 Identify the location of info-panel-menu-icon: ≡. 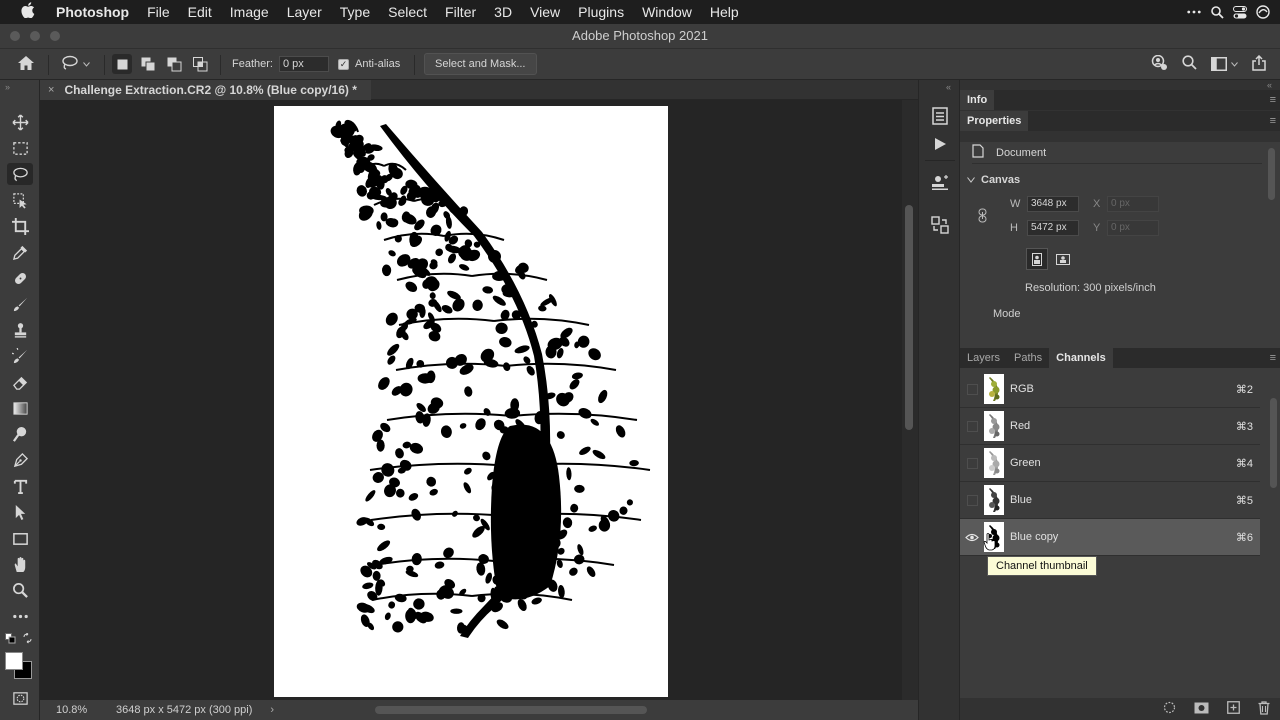
(1273, 100).